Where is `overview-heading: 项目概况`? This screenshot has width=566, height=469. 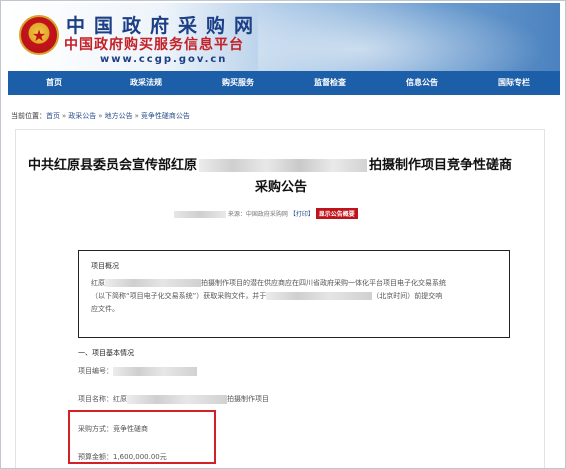
overview-heading: 项目概况 is located at coordinates (105, 266).